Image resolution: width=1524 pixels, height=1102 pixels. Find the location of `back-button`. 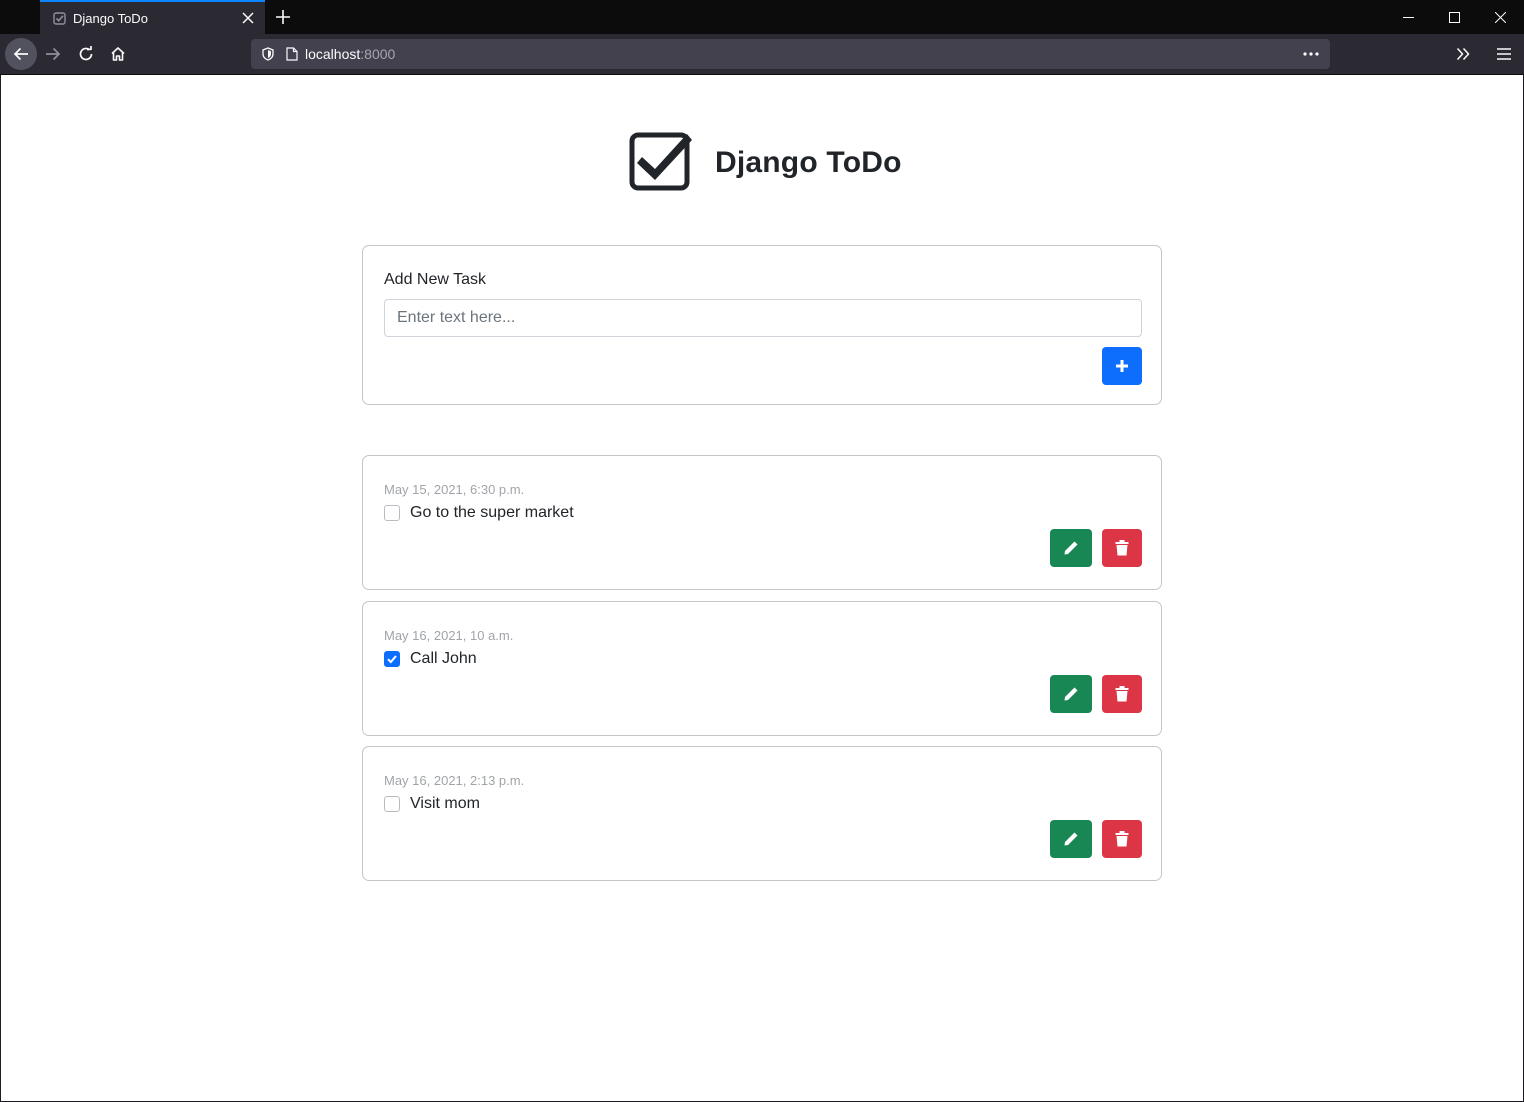

back-button is located at coordinates (21, 54).